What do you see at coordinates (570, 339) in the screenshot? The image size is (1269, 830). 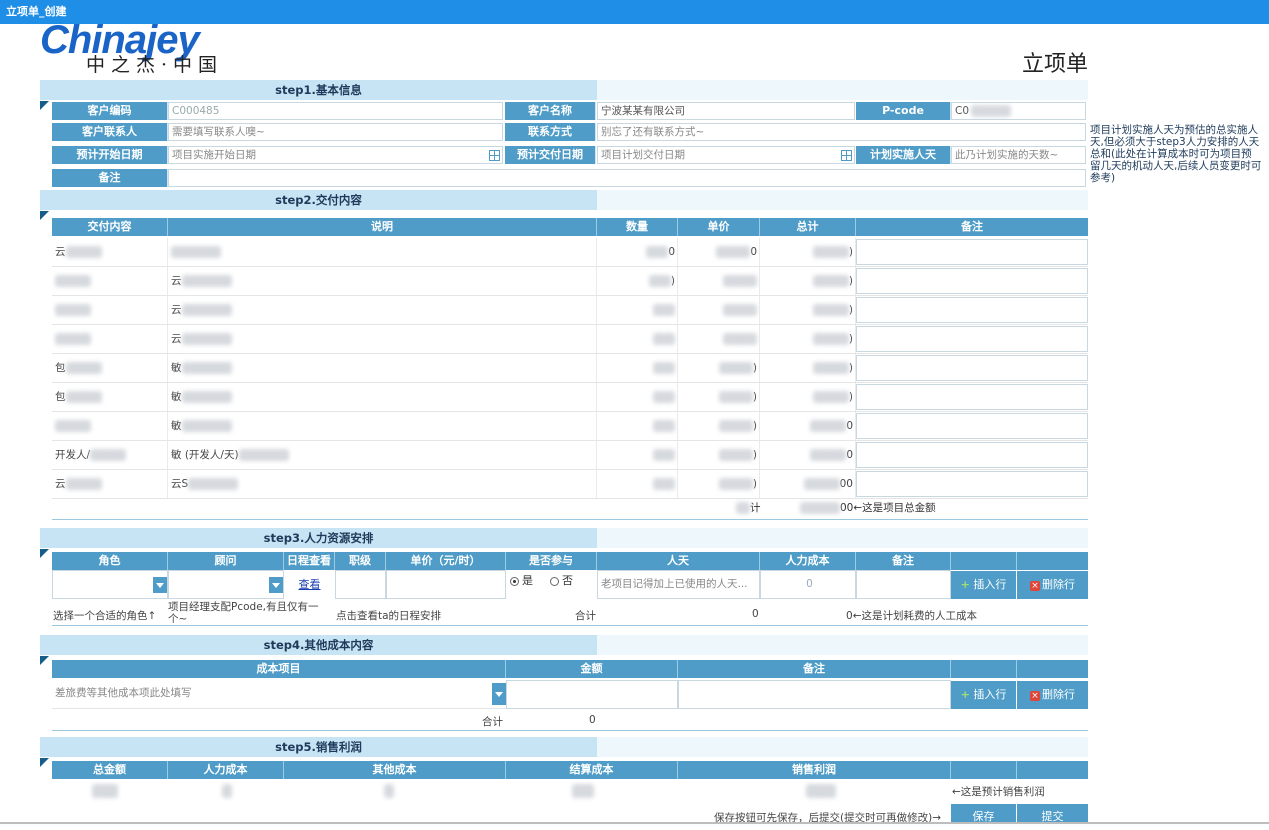 I see `table-row: 云)` at bounding box center [570, 339].